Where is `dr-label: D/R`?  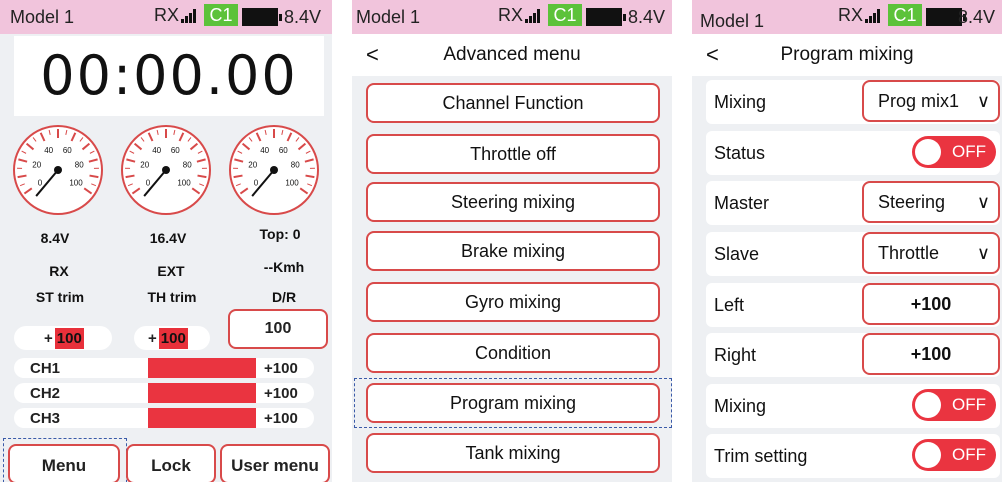
dr-label: D/R is located at coordinates (284, 297).